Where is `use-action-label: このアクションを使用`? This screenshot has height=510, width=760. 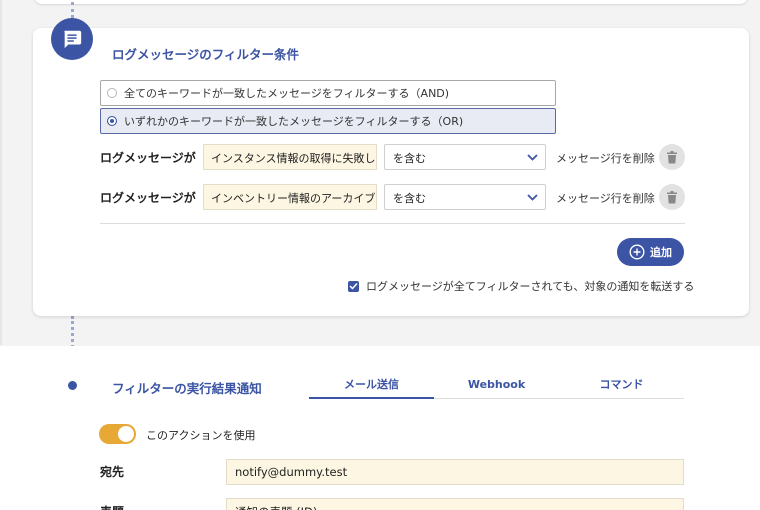 use-action-label: このアクションを使用 is located at coordinates (201, 435).